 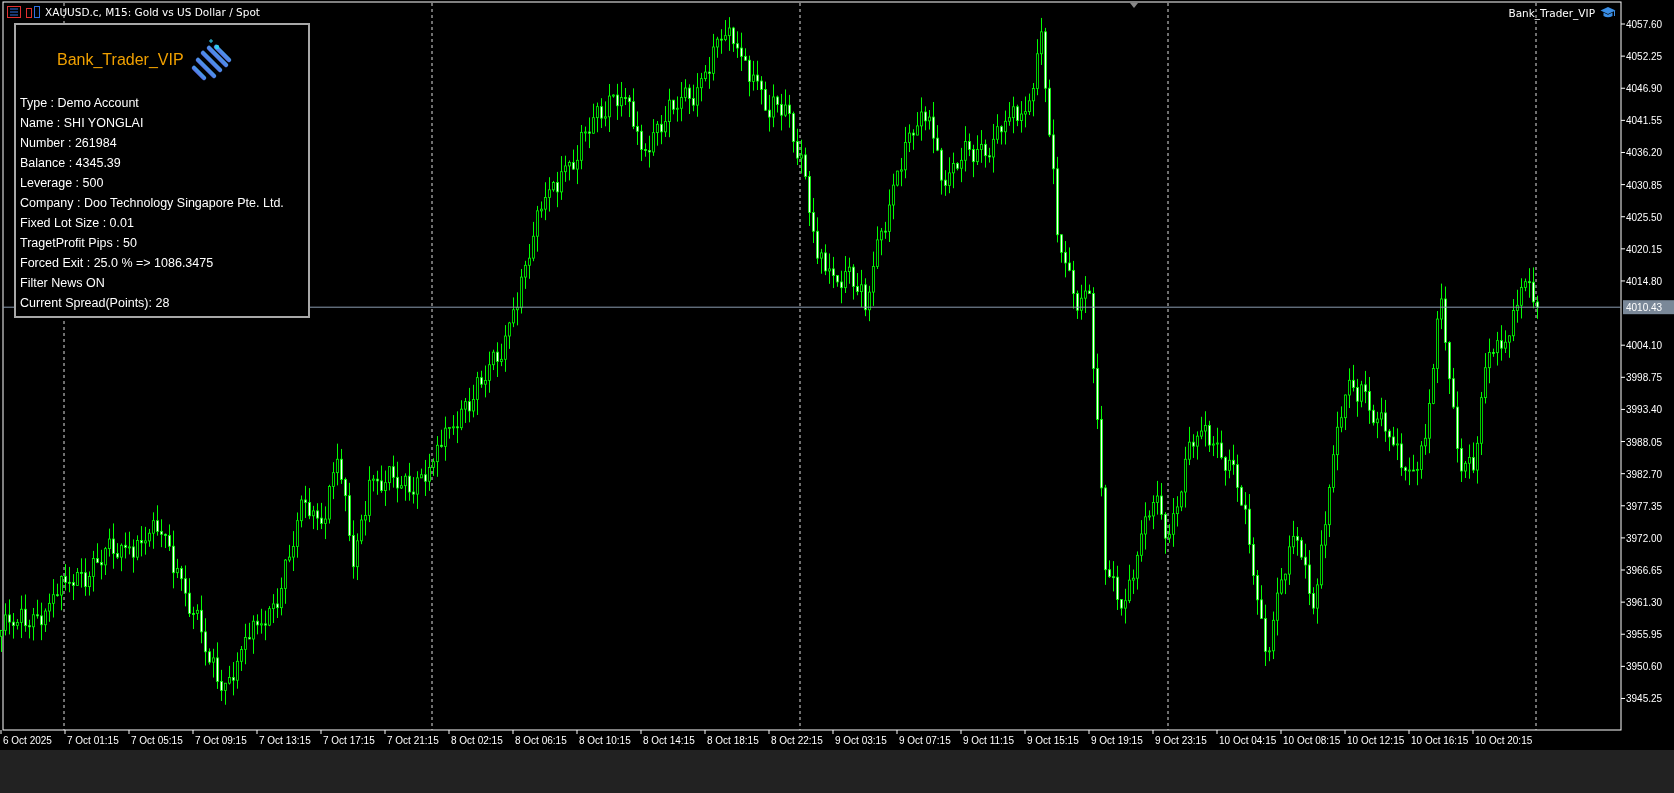 I want to click on info-line: Filter News ON, so click(x=63, y=283).